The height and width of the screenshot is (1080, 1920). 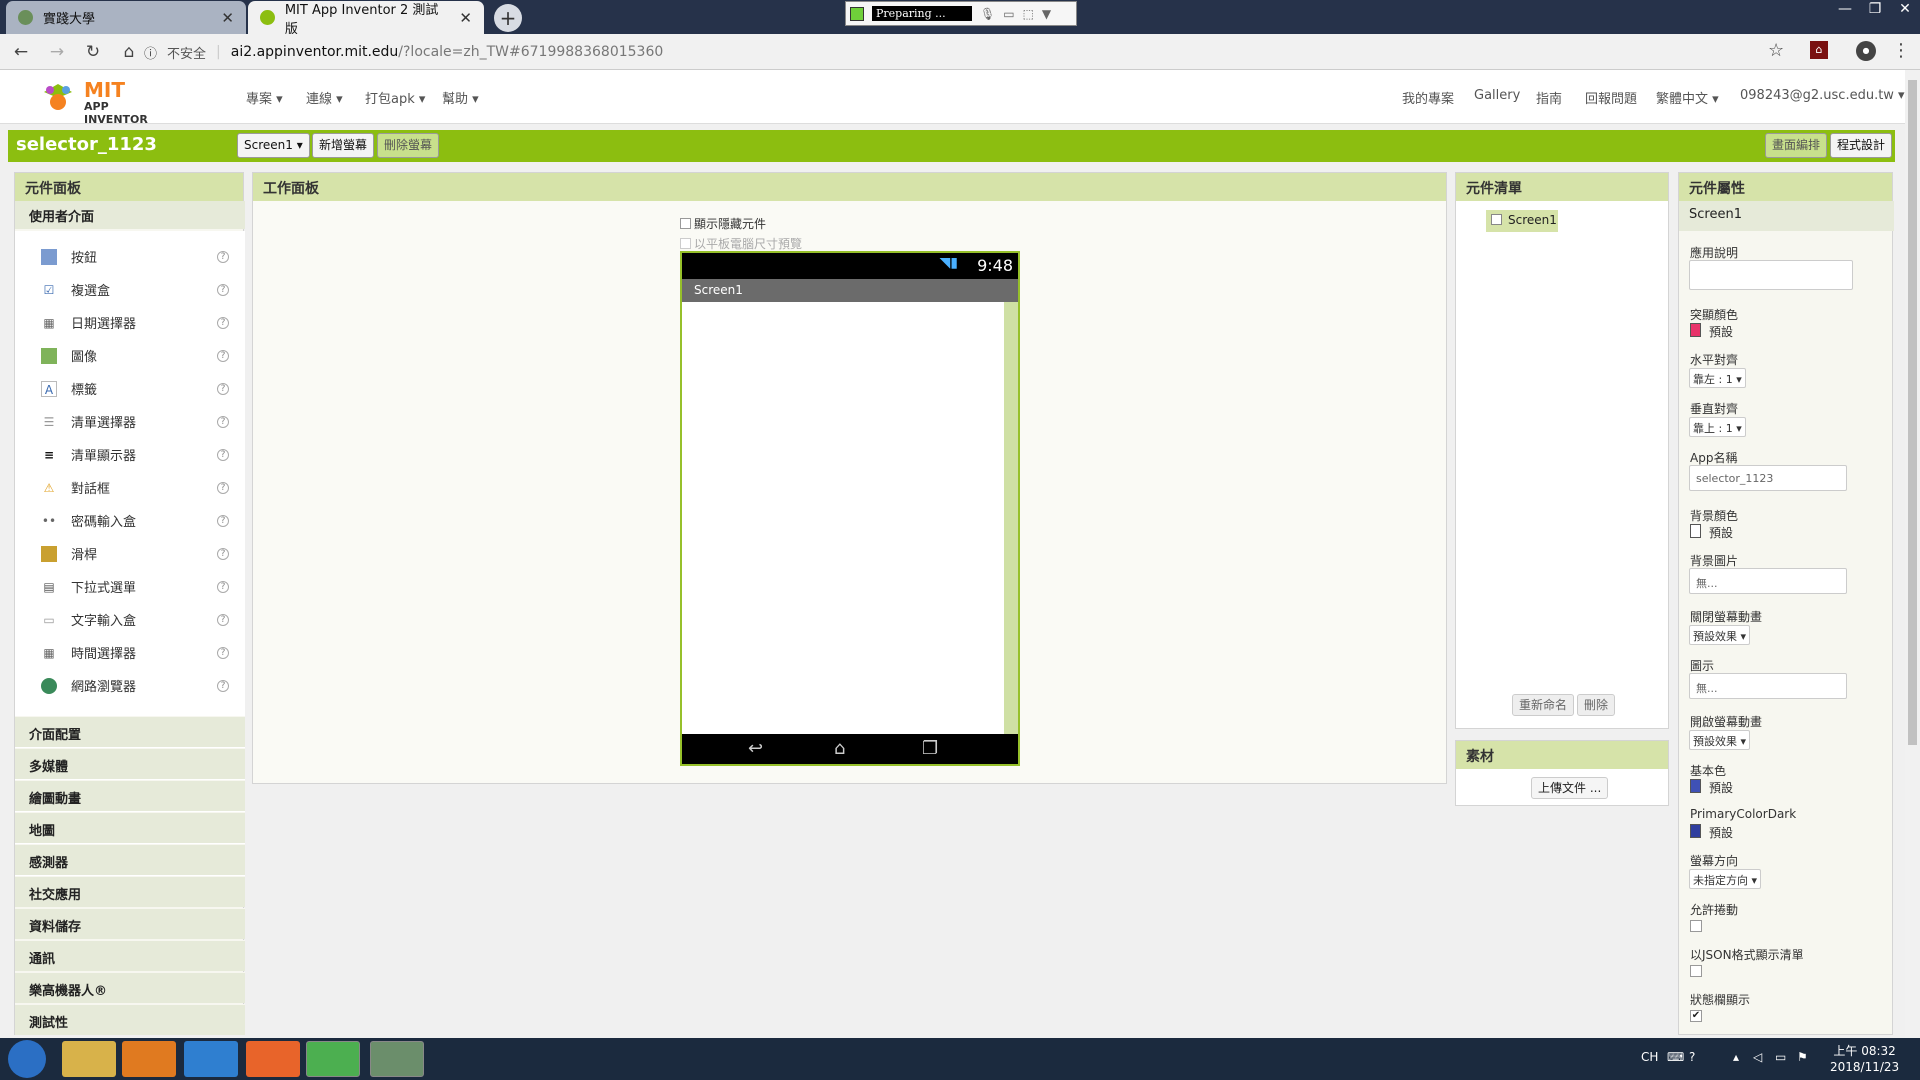 What do you see at coordinates (130, 619) in the screenshot?
I see `palette-item-textbox: ▭ 文字輸入盒?` at bounding box center [130, 619].